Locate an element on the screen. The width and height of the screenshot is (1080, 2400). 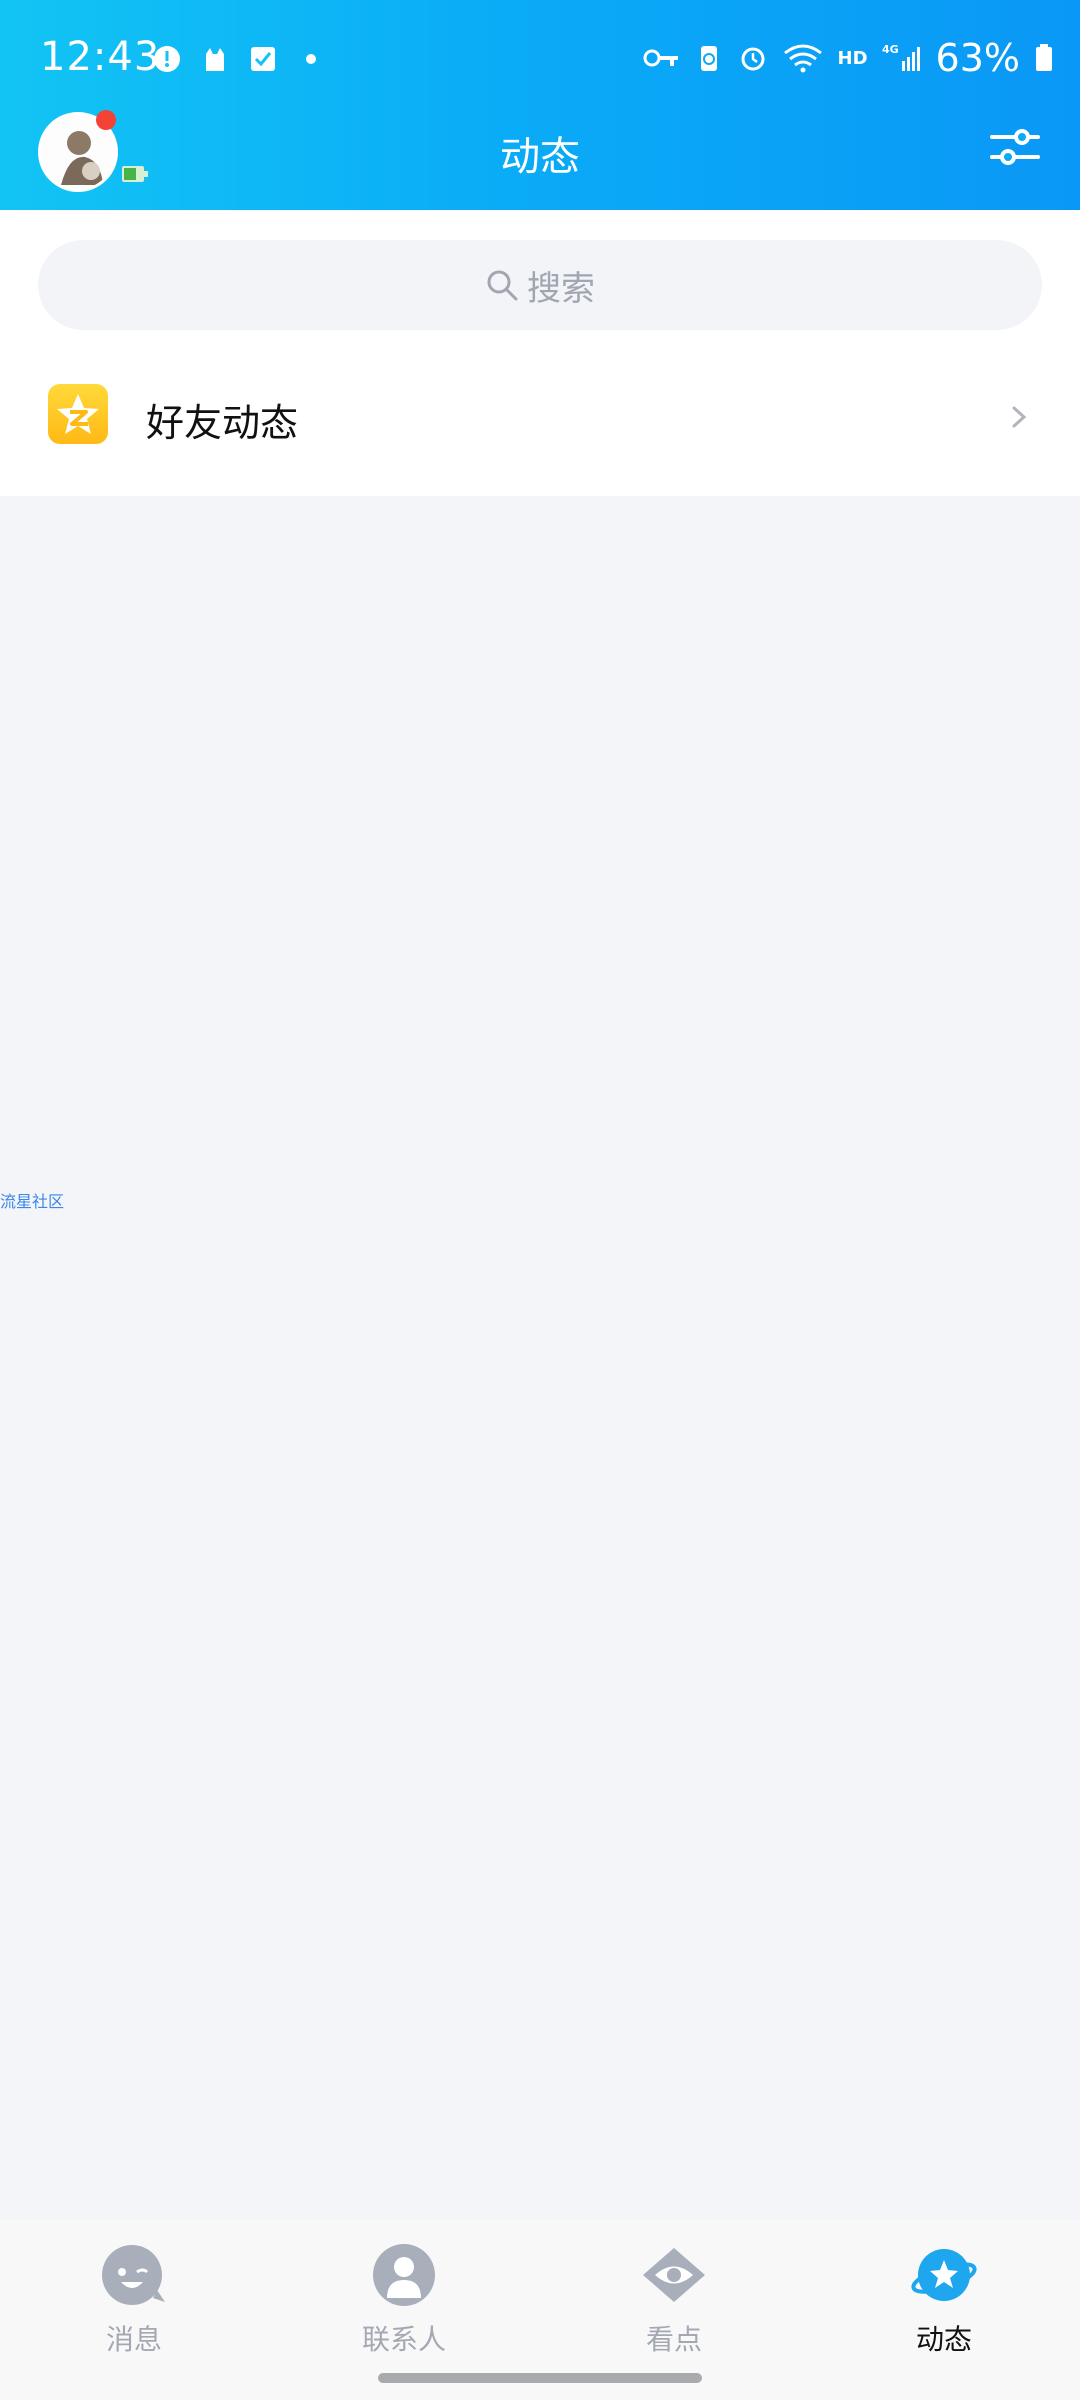
chevron-right-icon is located at coordinates (1019, 417).